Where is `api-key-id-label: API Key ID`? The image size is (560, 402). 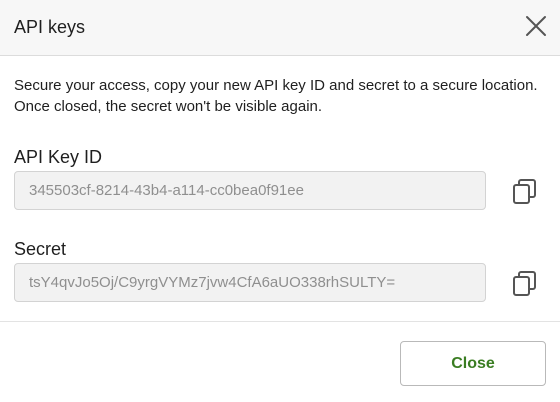 api-key-id-label: API Key ID is located at coordinates (58, 157).